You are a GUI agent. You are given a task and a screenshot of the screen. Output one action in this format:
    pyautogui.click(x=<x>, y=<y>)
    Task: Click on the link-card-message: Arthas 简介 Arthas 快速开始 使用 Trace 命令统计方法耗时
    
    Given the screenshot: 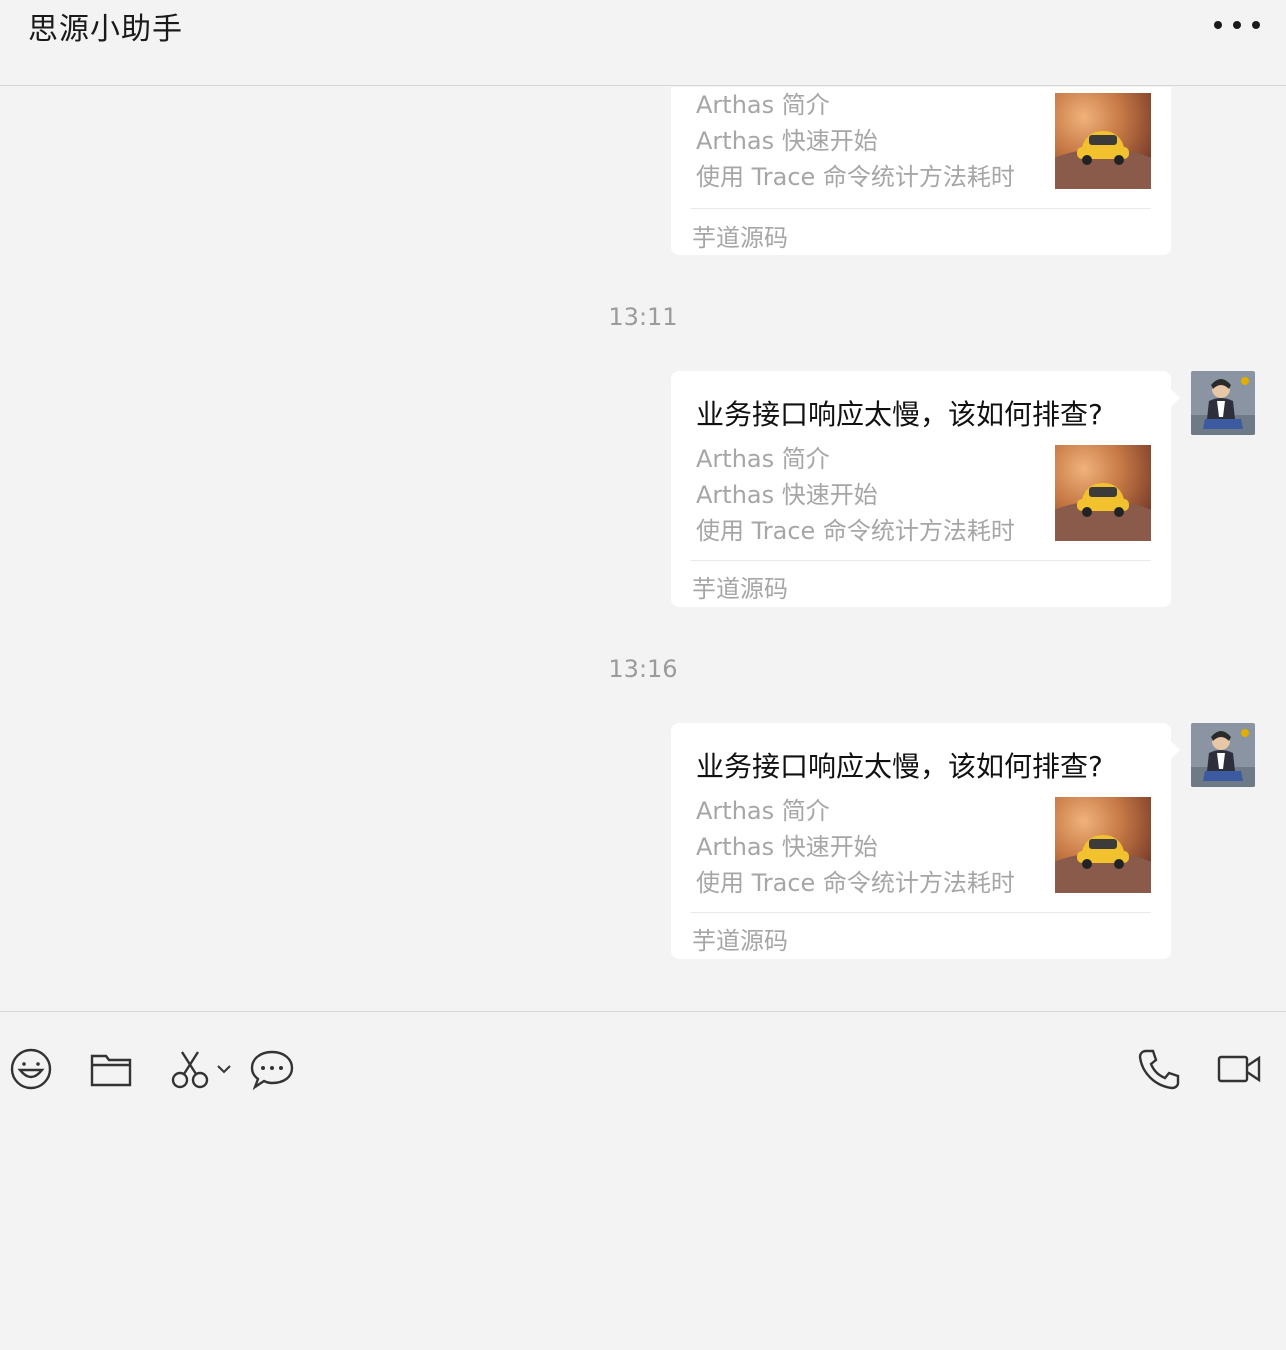 What is the action you would take?
    pyautogui.click(x=921, y=171)
    